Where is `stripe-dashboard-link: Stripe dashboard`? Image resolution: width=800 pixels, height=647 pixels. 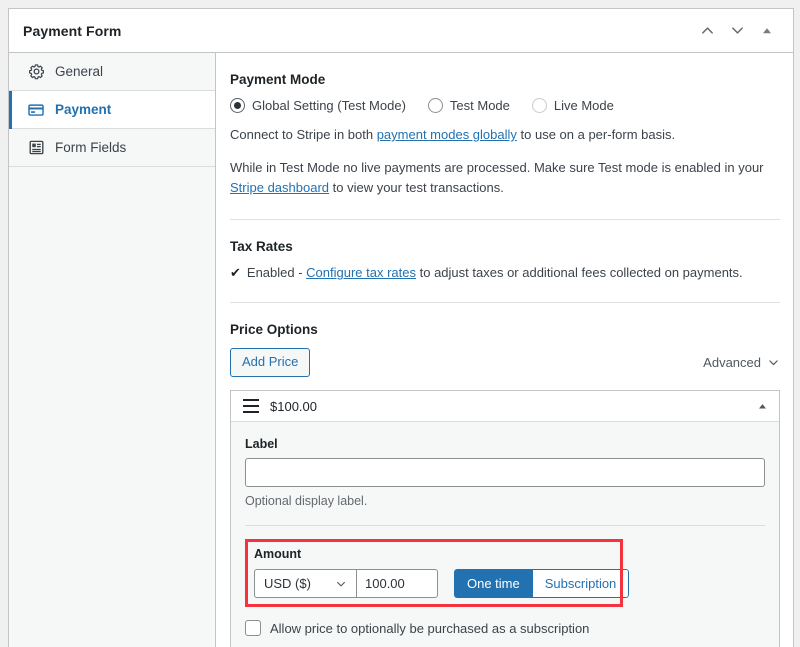 stripe-dashboard-link: Stripe dashboard is located at coordinates (279, 187).